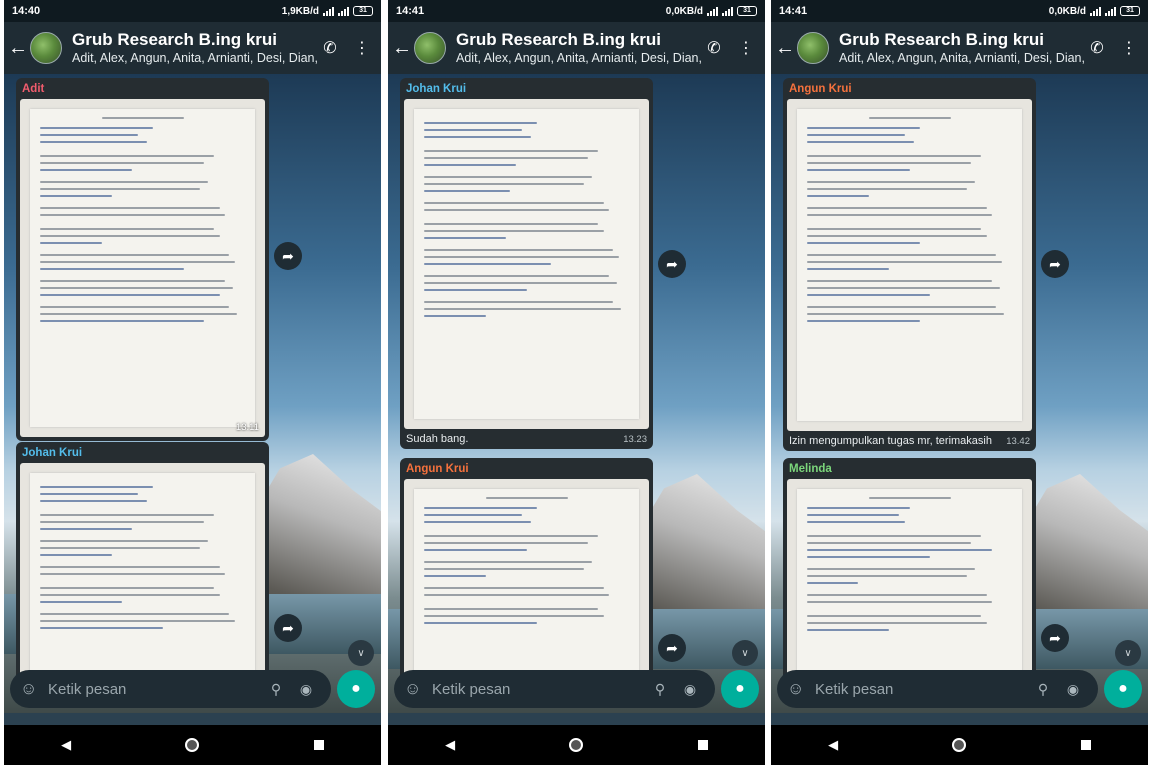 This screenshot has height=765, width=1149. I want to click on message-photo: 13.11, so click(142, 268).